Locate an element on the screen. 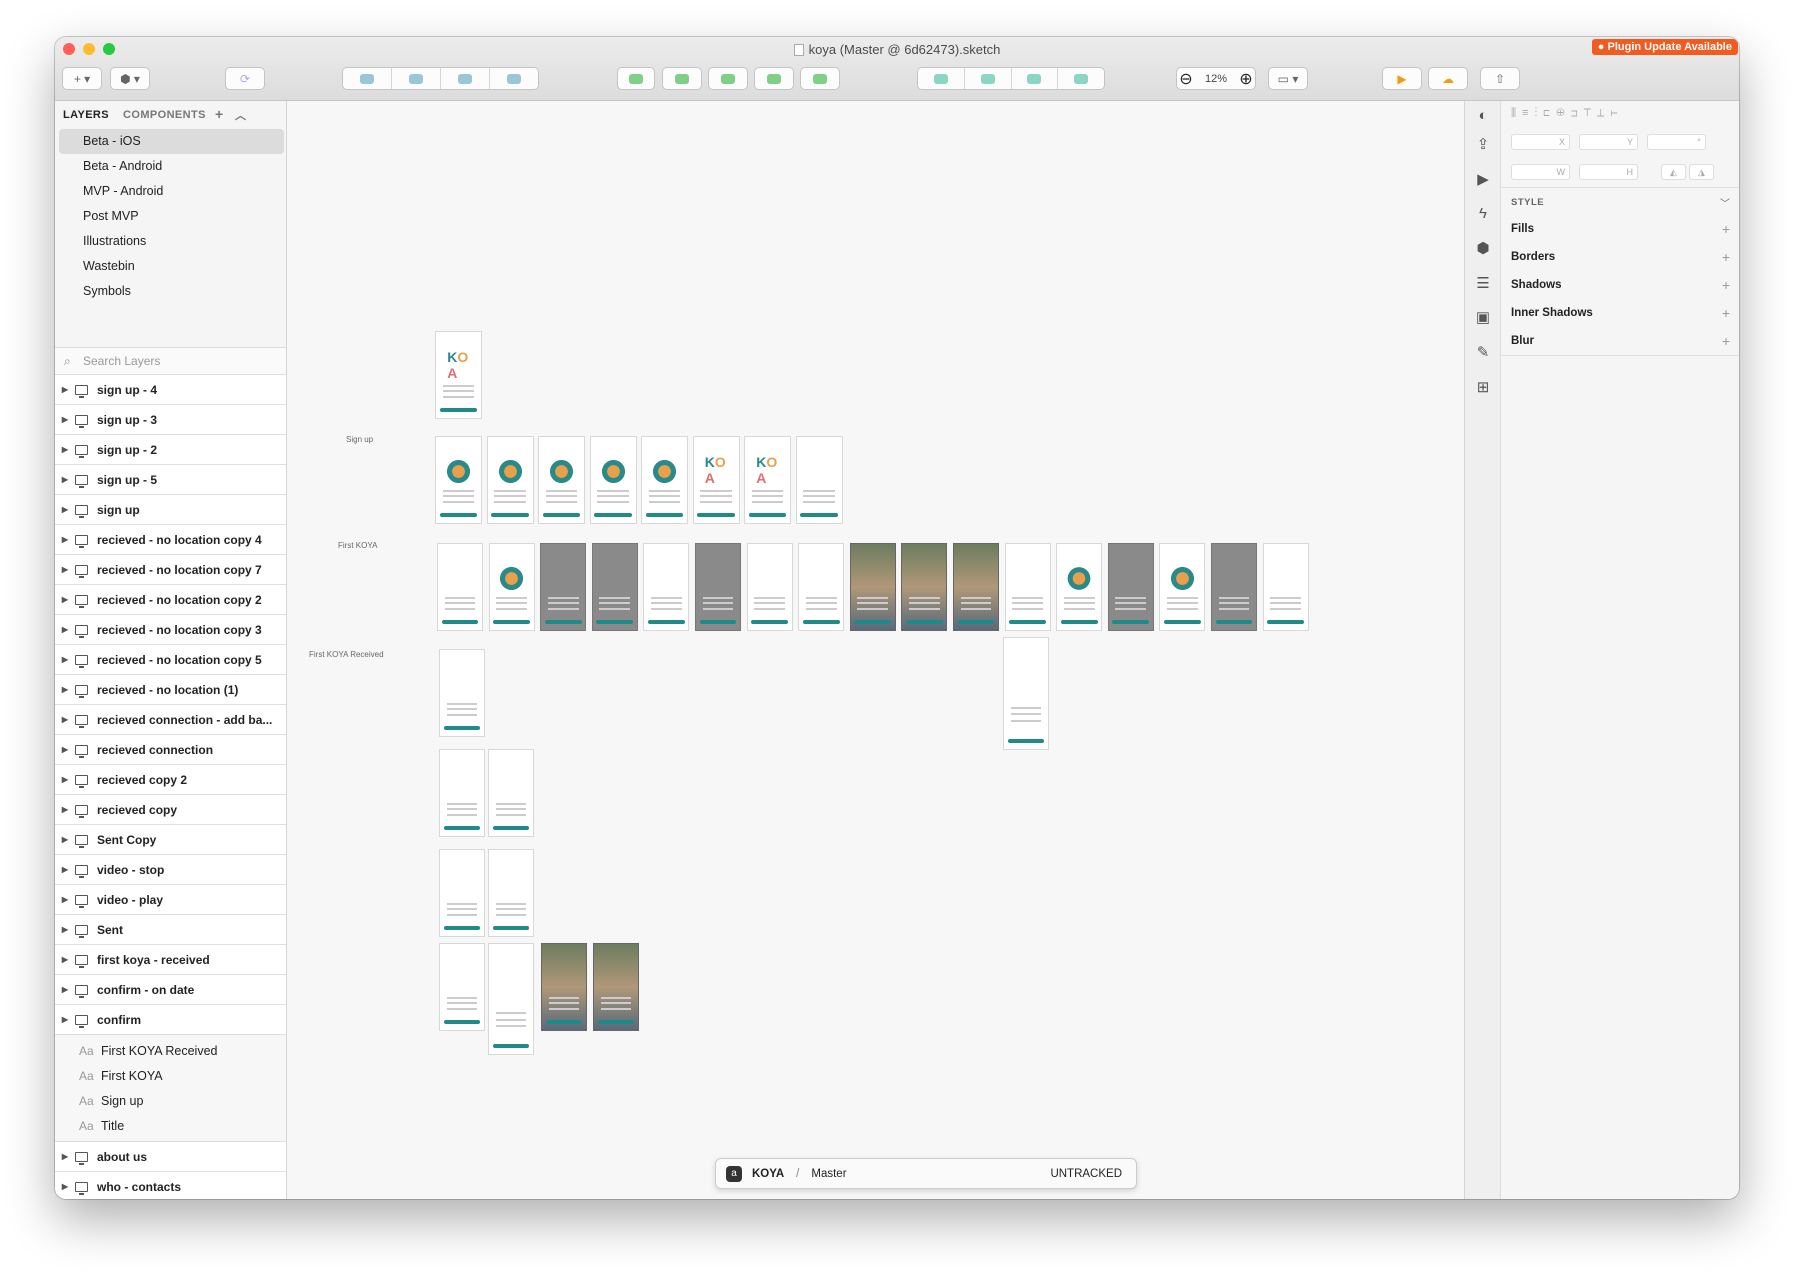 The height and width of the screenshot is (1272, 1794). layer-row: ▶ who - contacts is located at coordinates (170, 1185).